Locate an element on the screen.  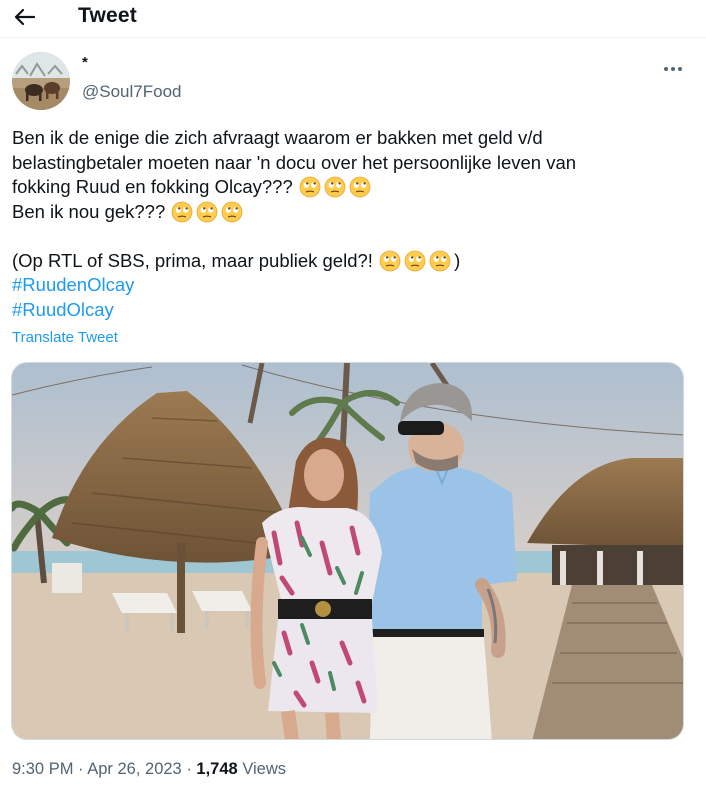
author-display-name: * is located at coordinates (85, 62).